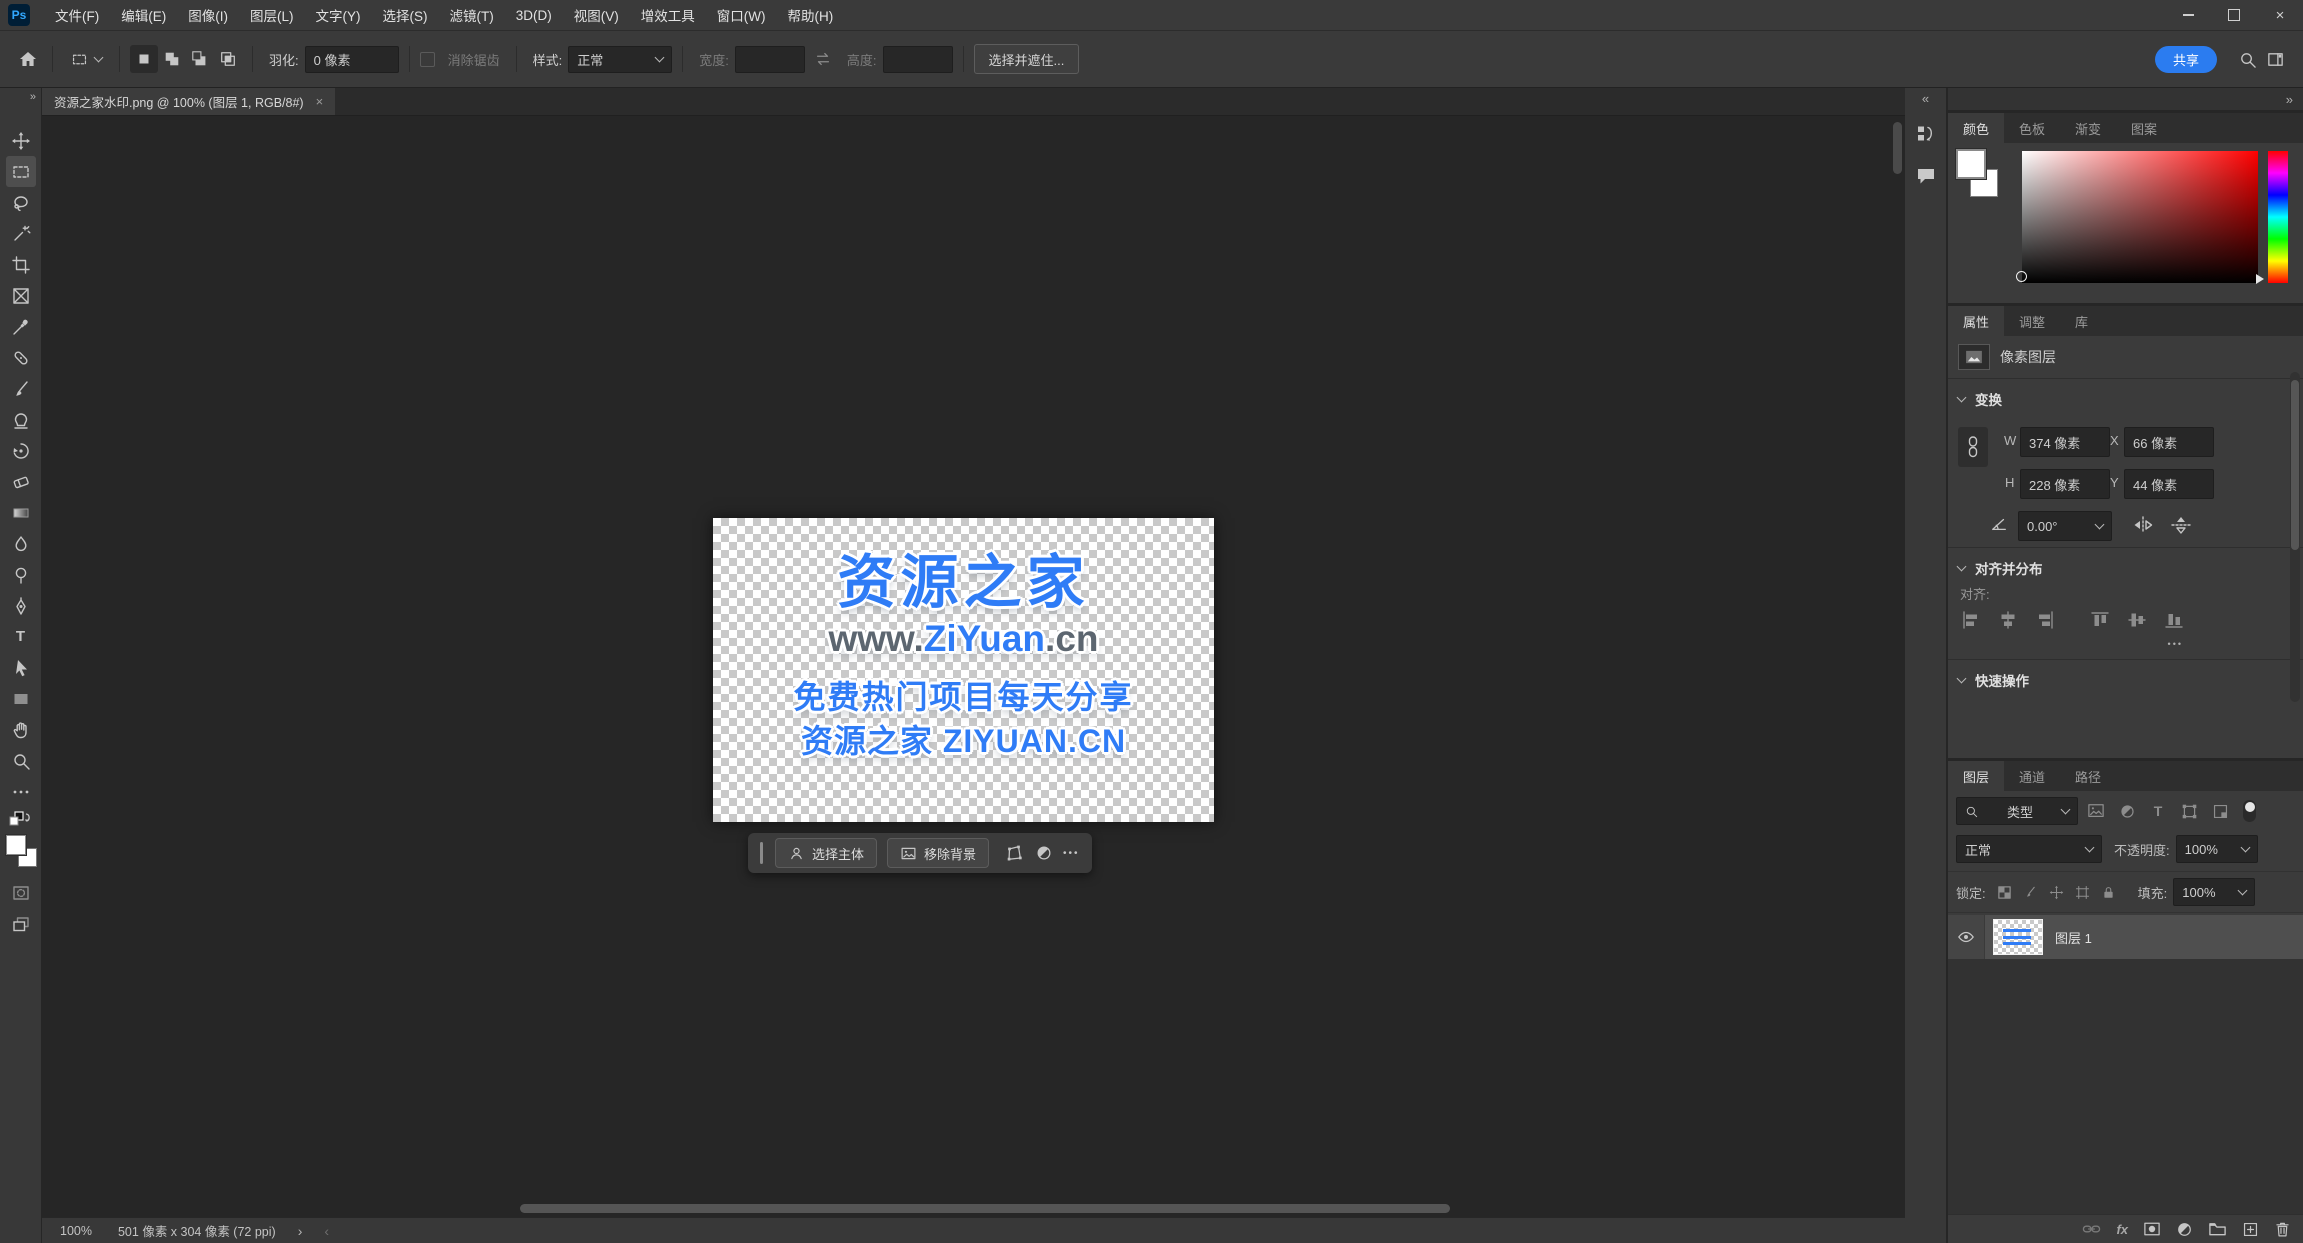 The height and width of the screenshot is (1243, 2303). What do you see at coordinates (2081, 321) in the screenshot?
I see `tab-libraries: 库` at bounding box center [2081, 321].